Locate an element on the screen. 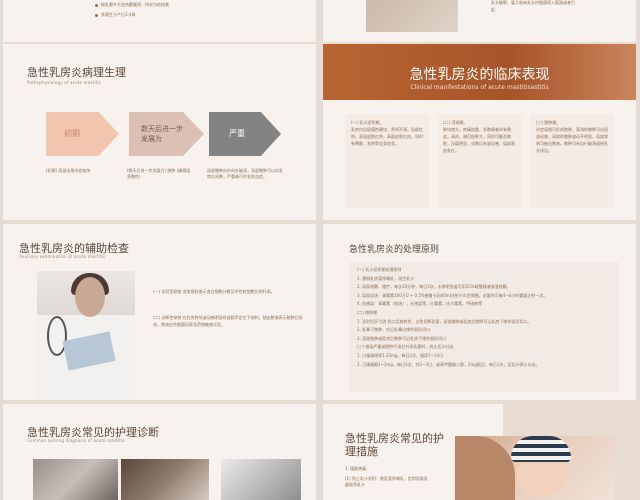 This screenshot has width=640, height=500. arrow-label: 数天后进一步发展为 is located at coordinates (162, 134).